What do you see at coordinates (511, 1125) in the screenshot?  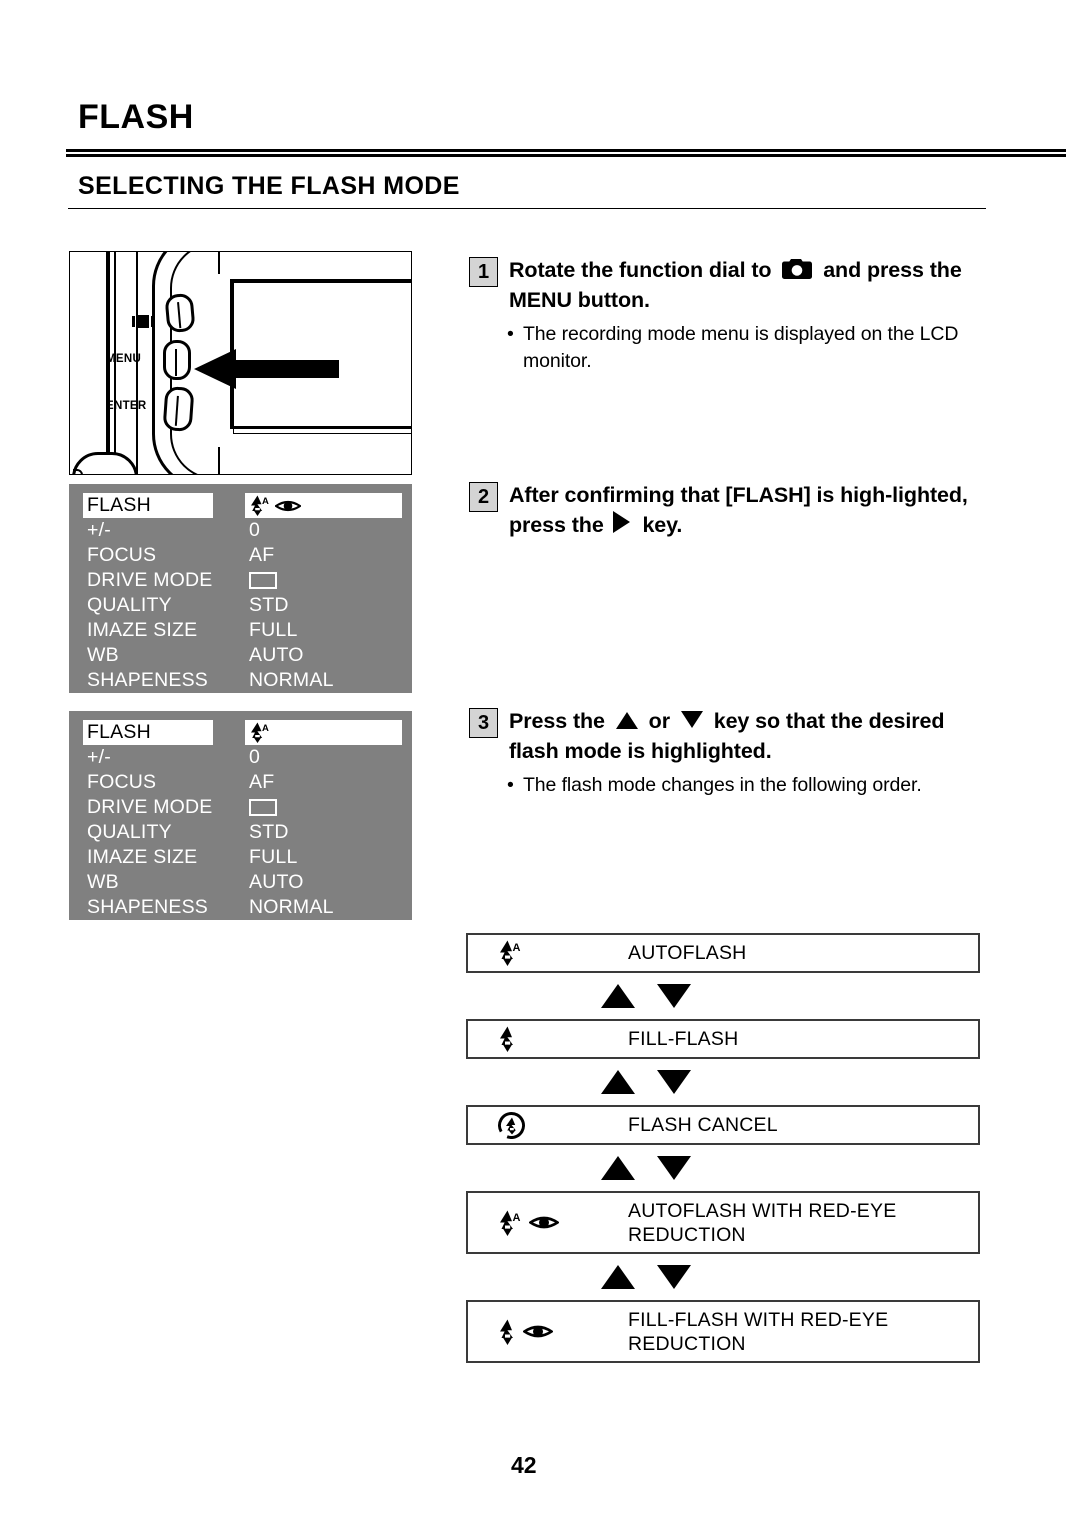 I see `flash-cancel-icon` at bounding box center [511, 1125].